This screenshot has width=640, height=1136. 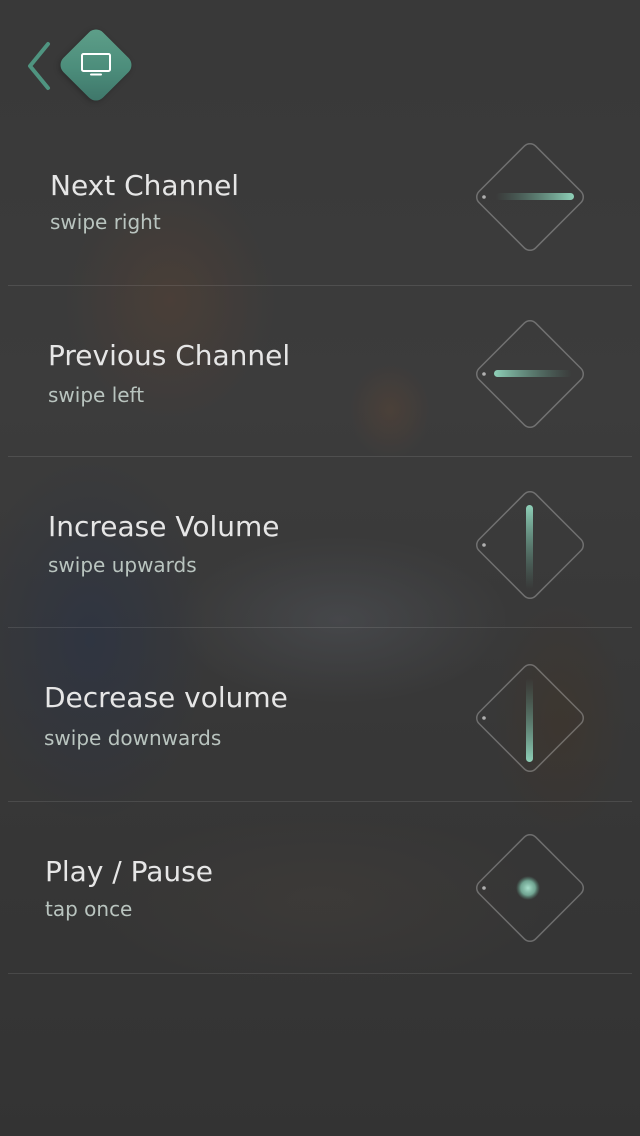 What do you see at coordinates (89, 909) in the screenshot?
I see `gesture-hint: tap once` at bounding box center [89, 909].